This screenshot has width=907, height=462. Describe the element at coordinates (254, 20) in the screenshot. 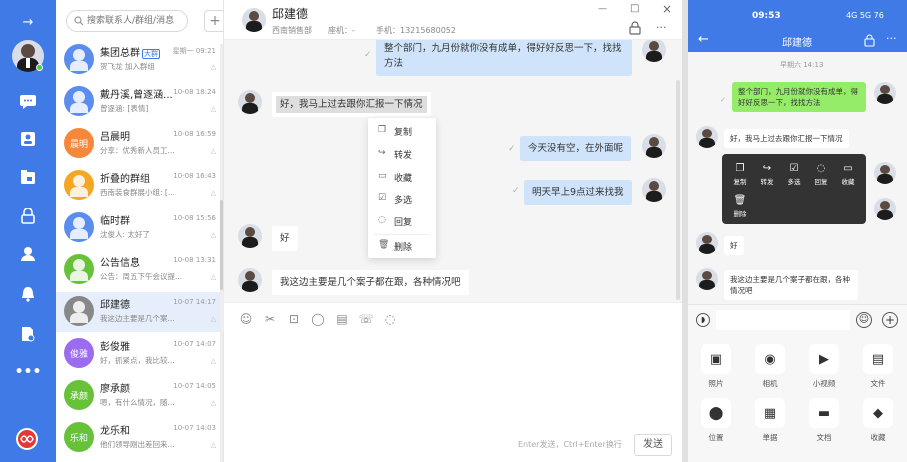

I see `contact-avatar` at that location.